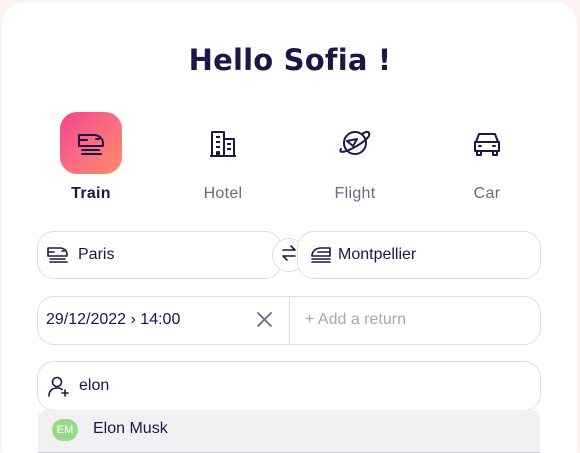 The width and height of the screenshot is (580, 453). What do you see at coordinates (321, 257) in the screenshot?
I see `train-side-icon` at bounding box center [321, 257].